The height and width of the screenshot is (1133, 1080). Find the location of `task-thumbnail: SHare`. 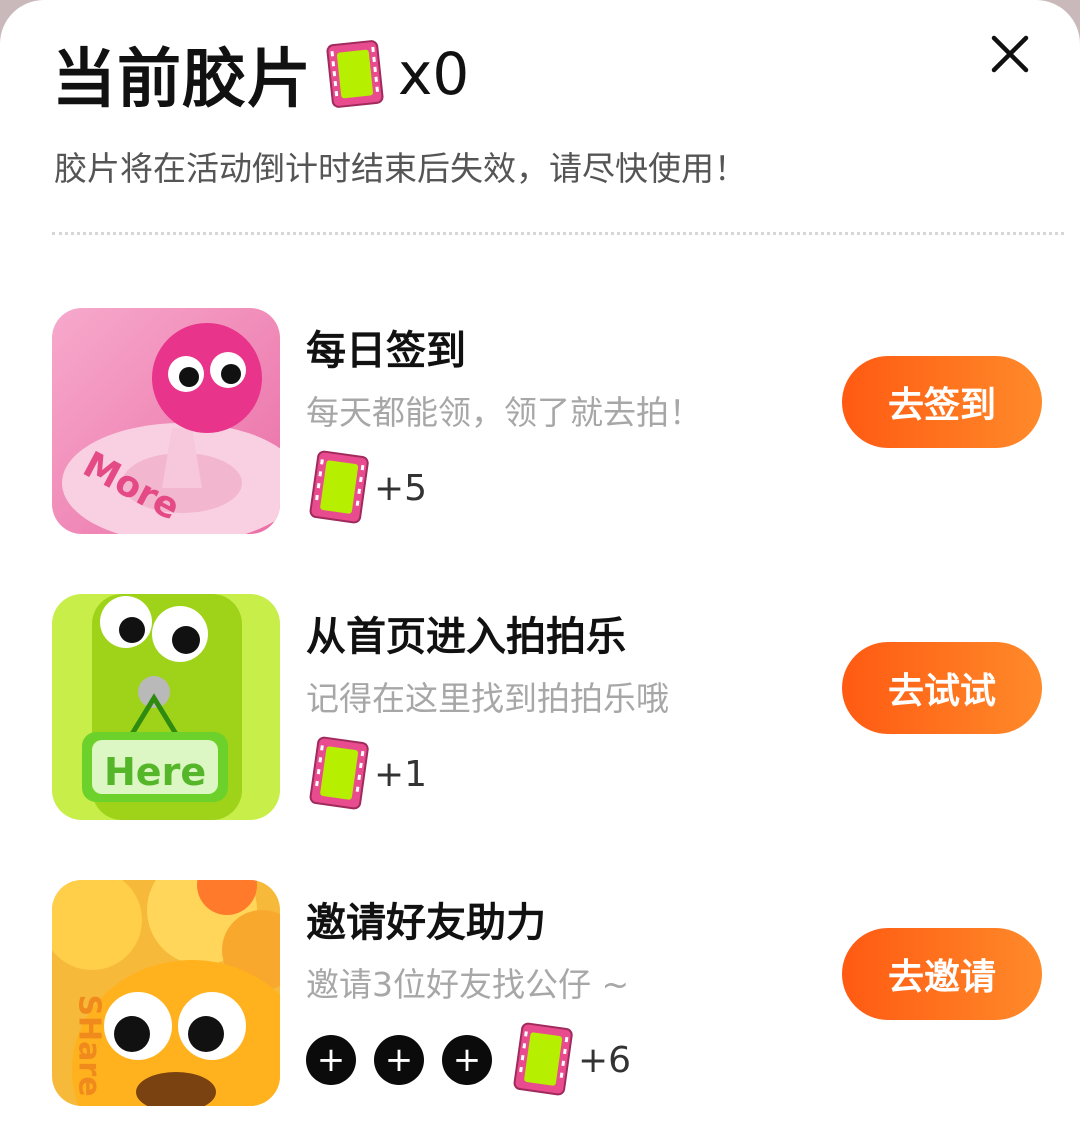

task-thumbnail: SHare is located at coordinates (166, 993).